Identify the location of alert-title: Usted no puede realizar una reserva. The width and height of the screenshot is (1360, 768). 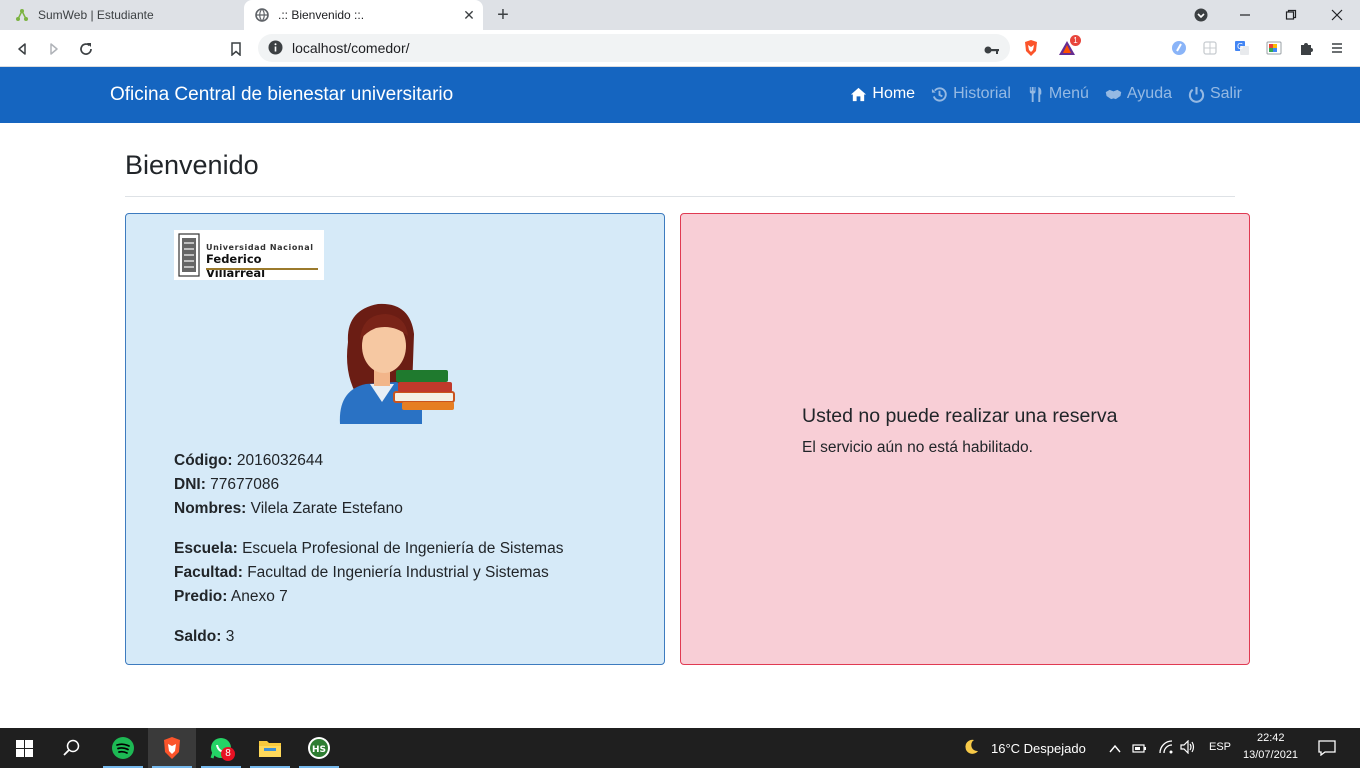
(960, 416).